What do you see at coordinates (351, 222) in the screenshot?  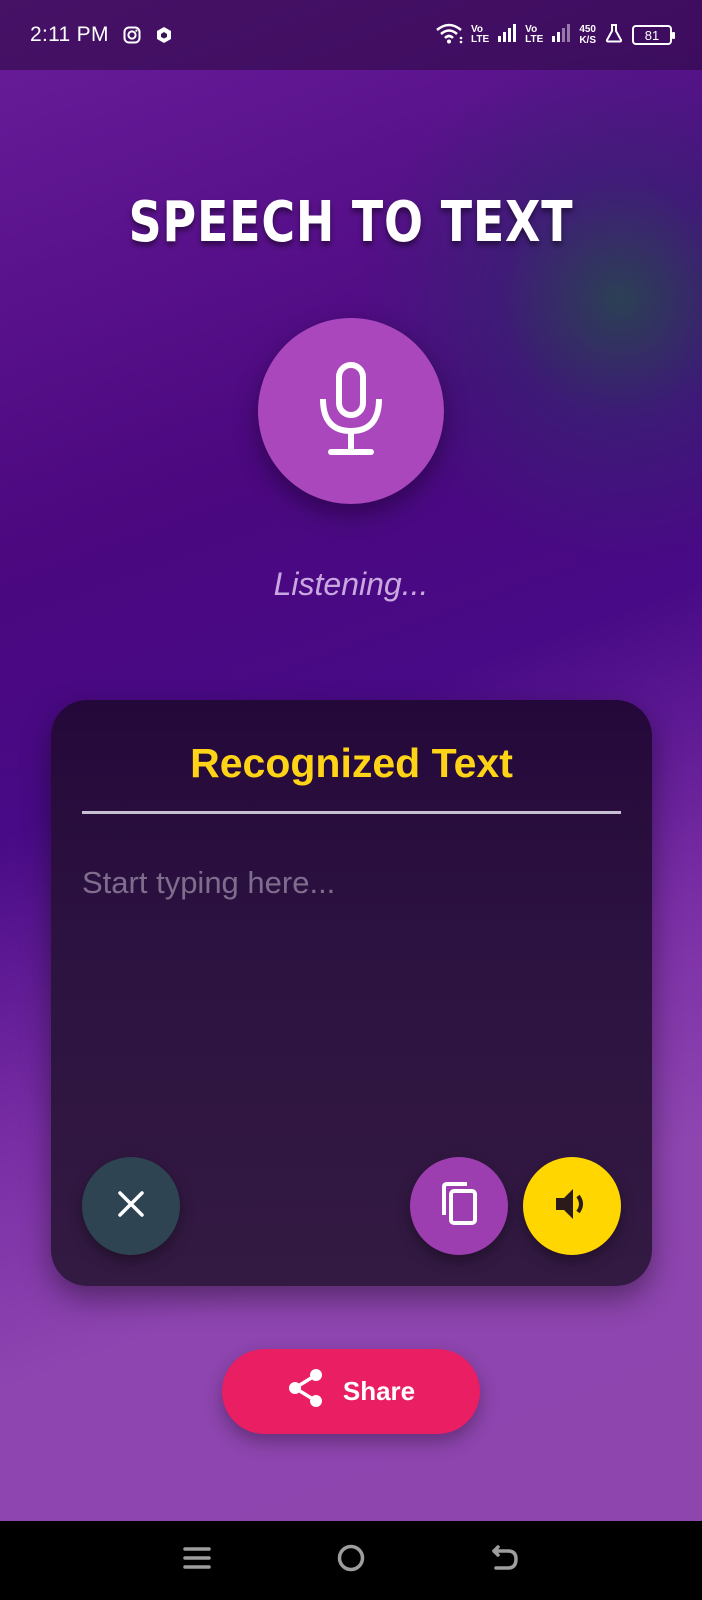 I see `page-title: SPEECH TO TEXT` at bounding box center [351, 222].